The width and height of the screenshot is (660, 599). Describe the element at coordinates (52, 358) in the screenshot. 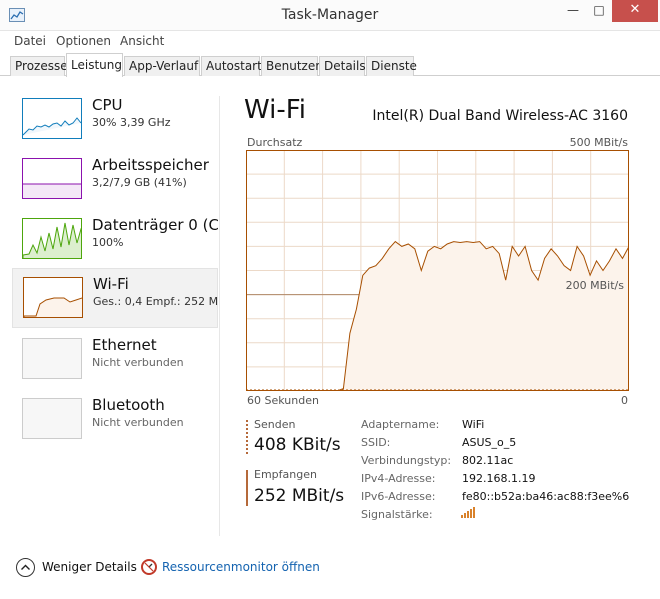

I see `ethernet-thumbnail-graph` at that location.